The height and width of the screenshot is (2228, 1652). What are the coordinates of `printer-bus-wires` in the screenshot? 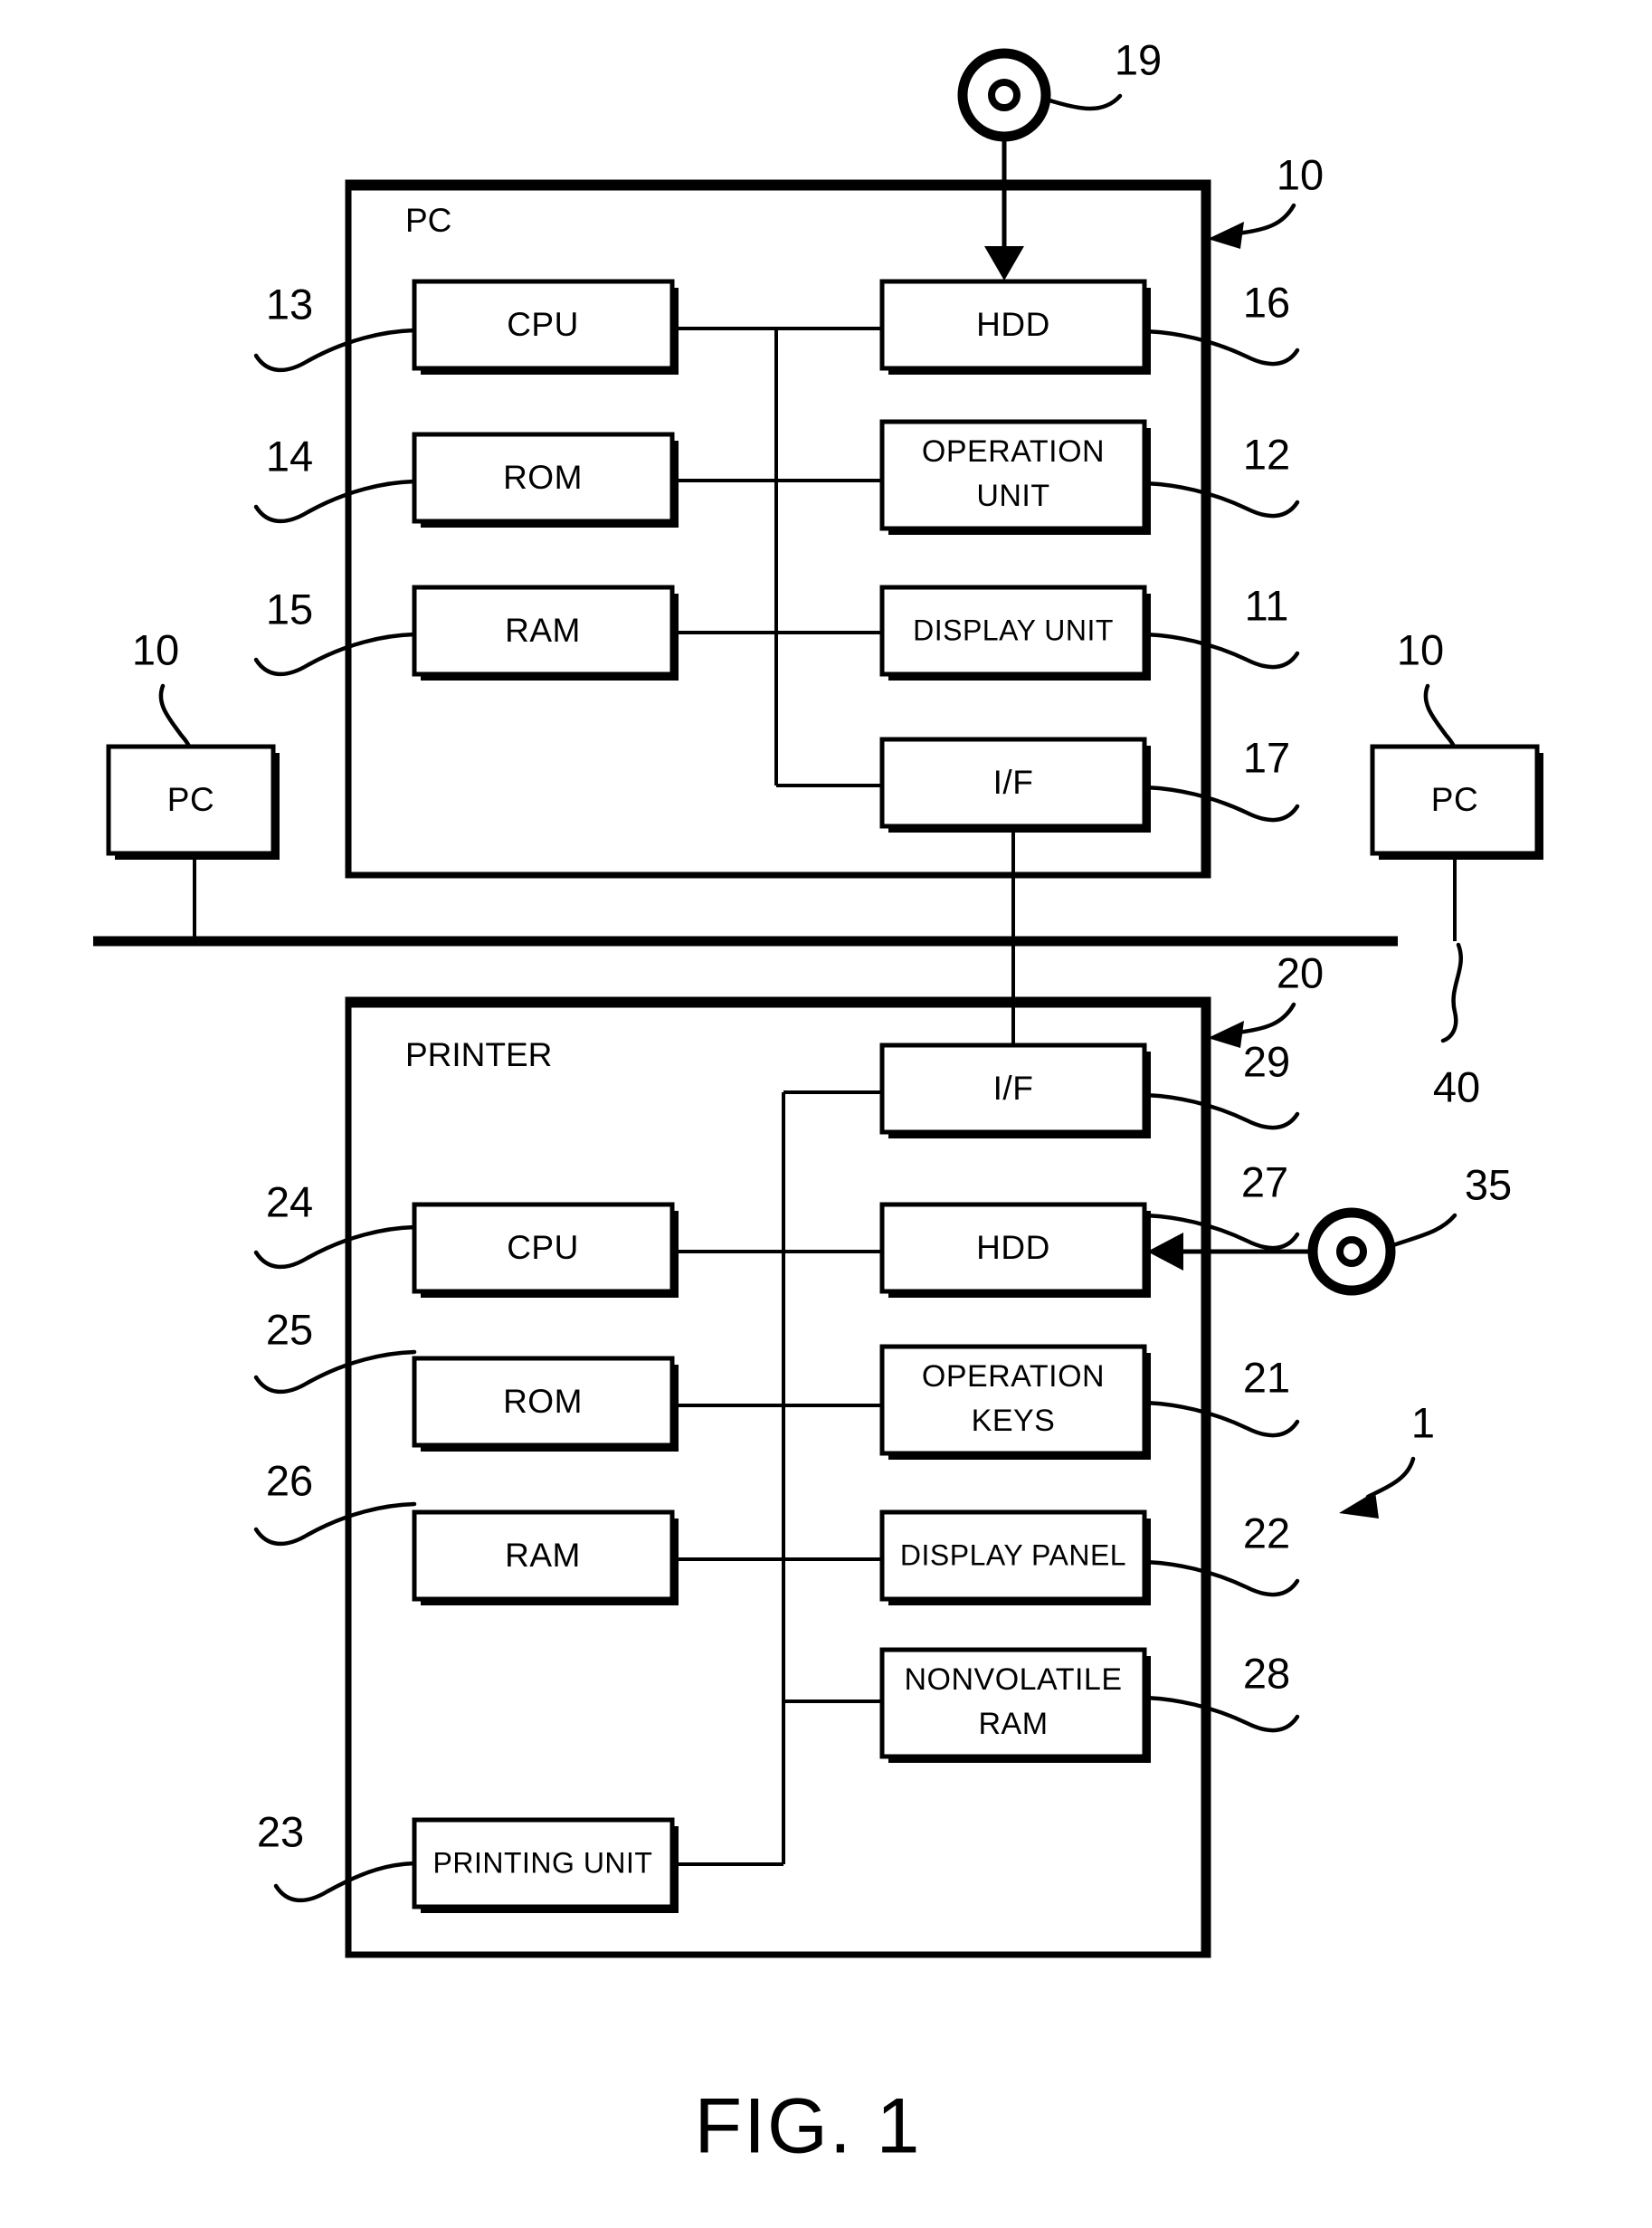 It's located at (778, 1478).